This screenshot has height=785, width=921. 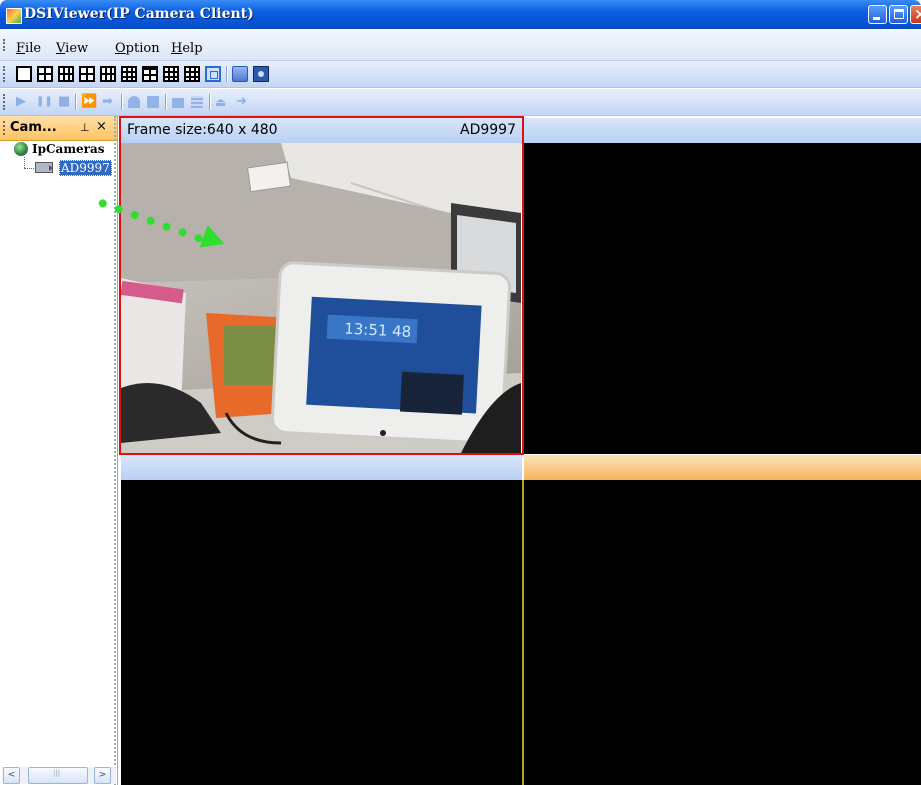 What do you see at coordinates (213, 74) in the screenshot?
I see `fullscreen-icon` at bounding box center [213, 74].